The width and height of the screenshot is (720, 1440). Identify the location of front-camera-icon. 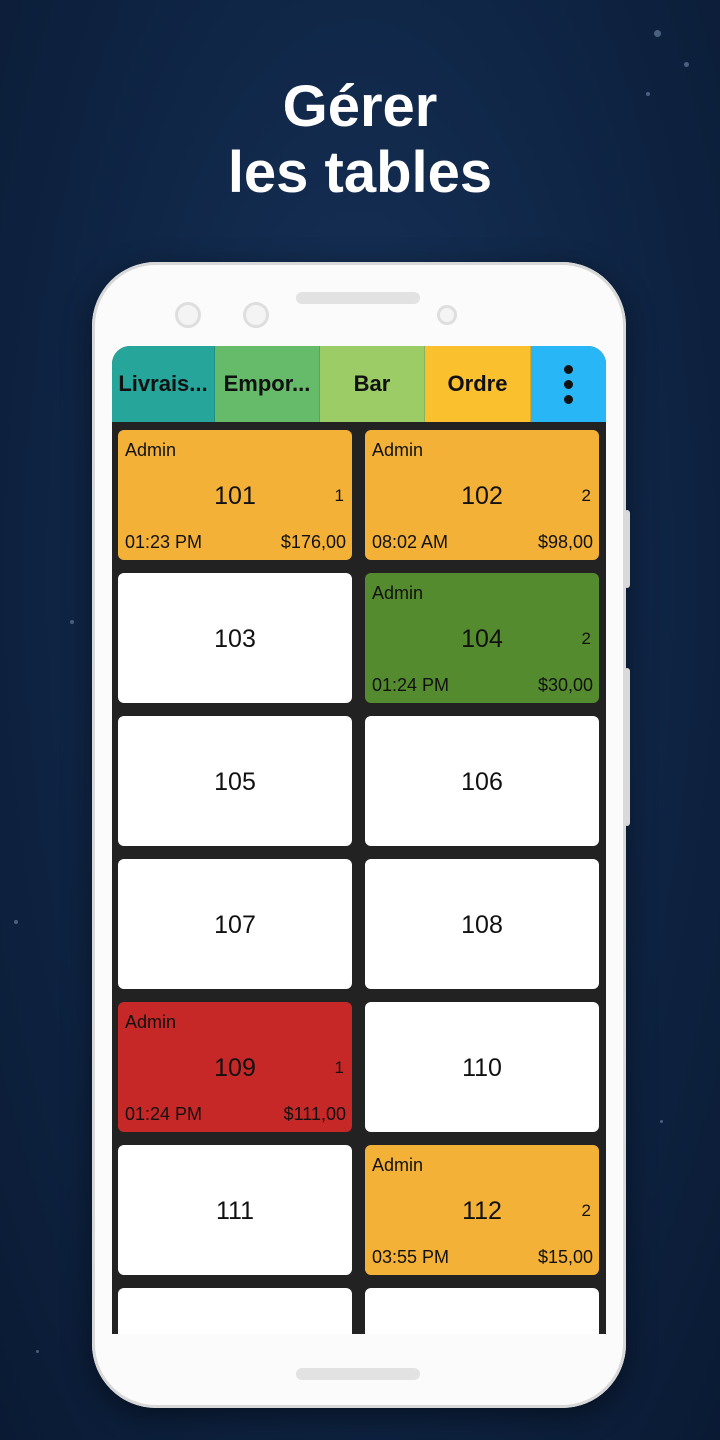
(188, 315).